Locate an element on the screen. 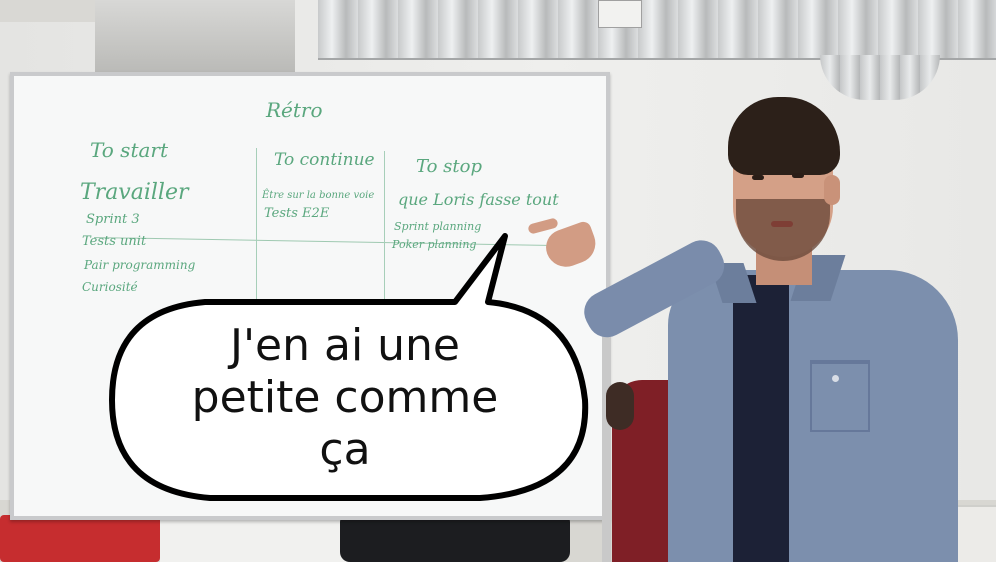 The height and width of the screenshot is (562, 996). ear is located at coordinates (832, 190).